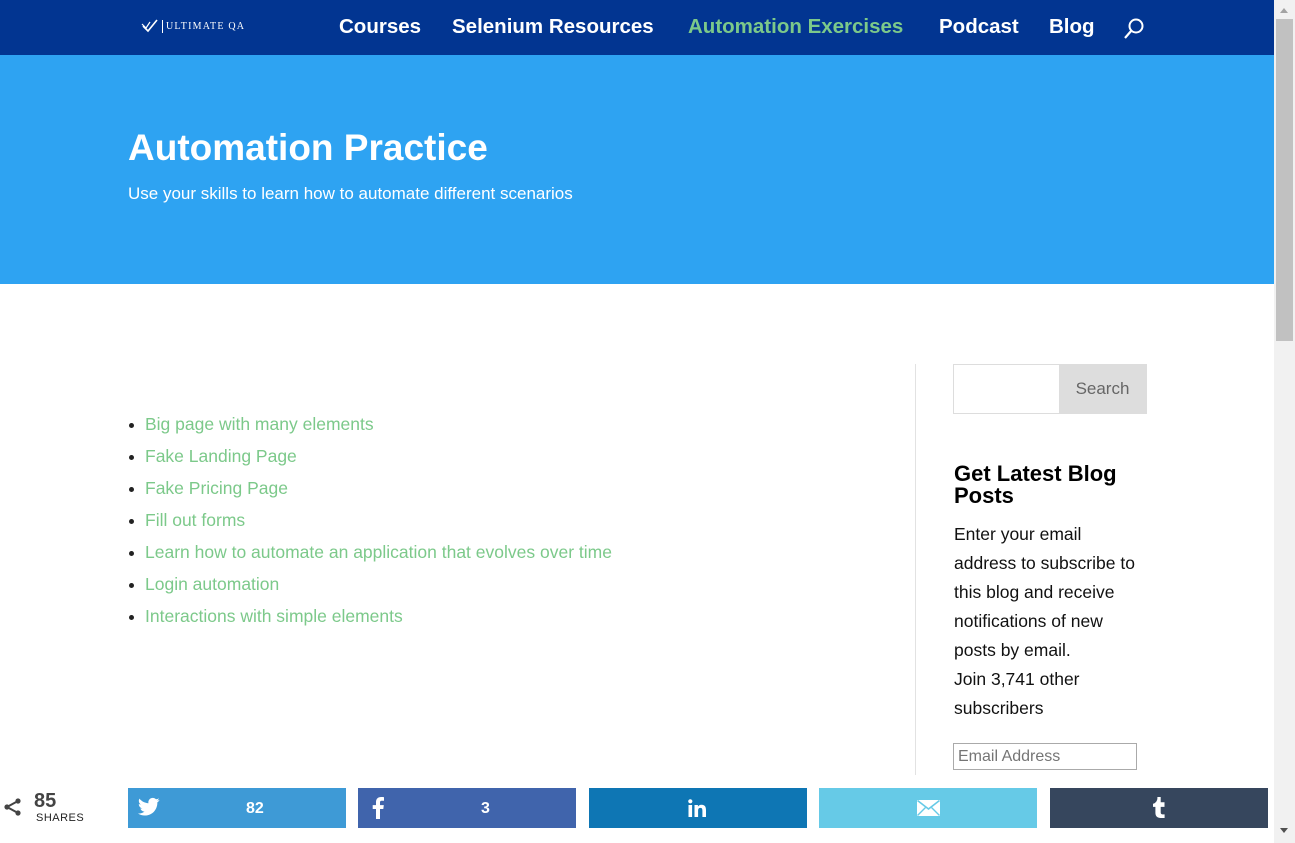 This screenshot has height=843, width=1295. I want to click on facebook-share-count: 3, so click(485, 808).